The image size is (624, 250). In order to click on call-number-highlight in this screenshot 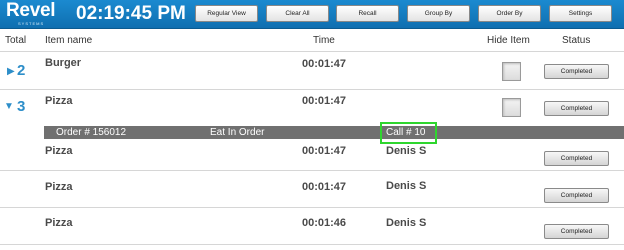, I will do `click(408, 133)`.